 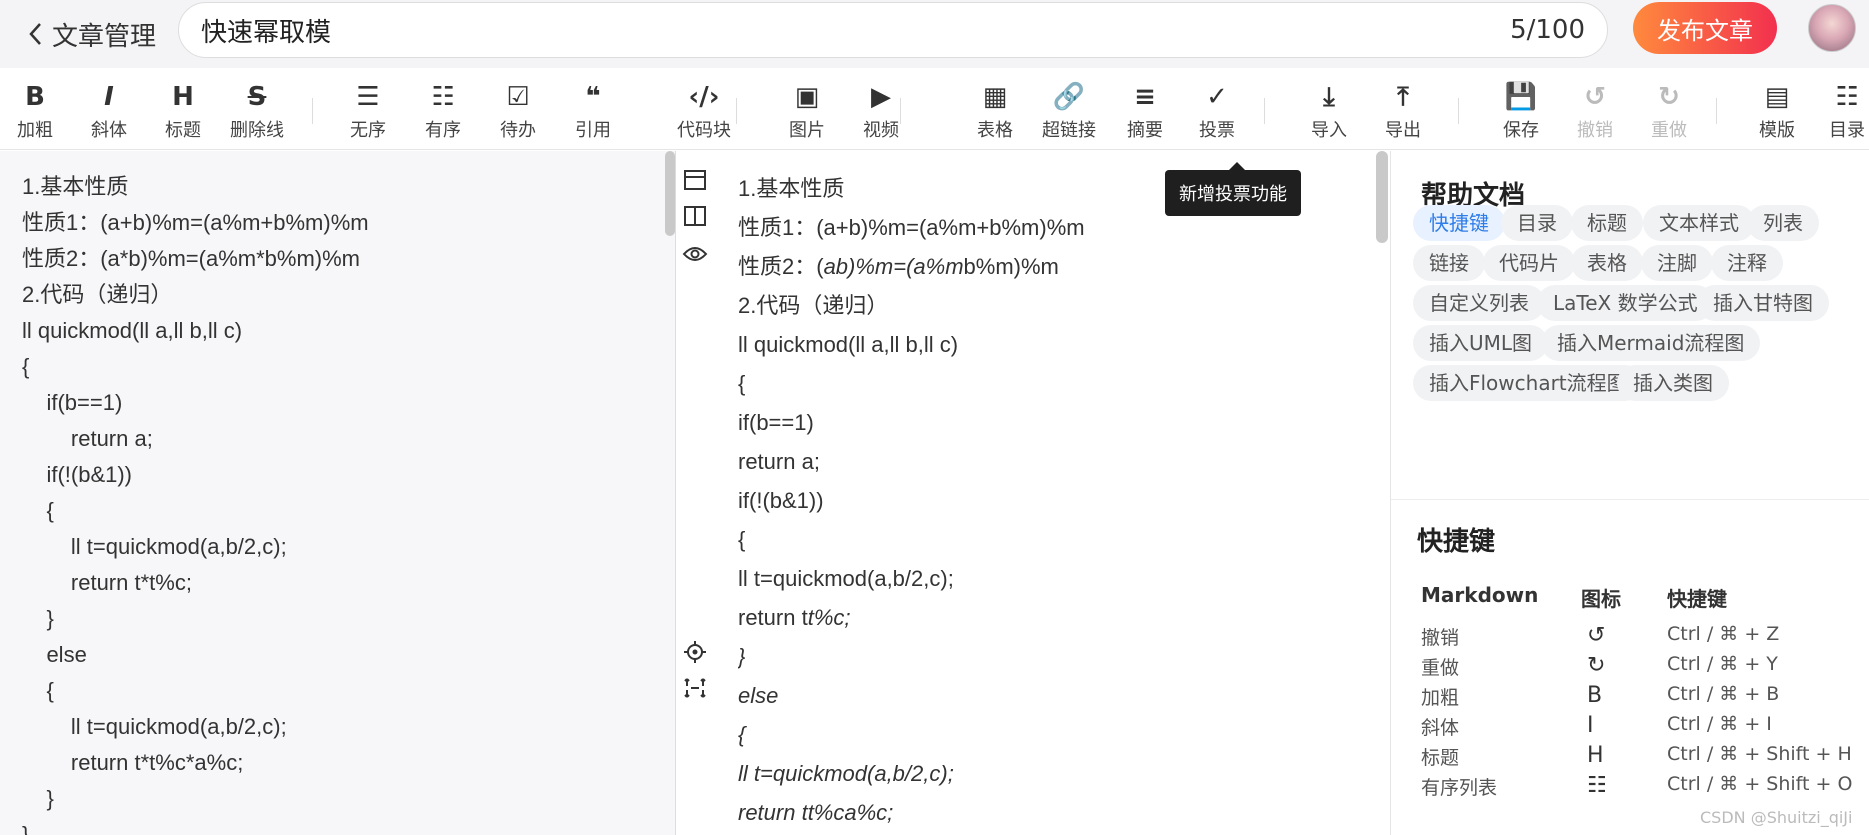 I want to click on publish-button: 发布文章, so click(x=1705, y=28).